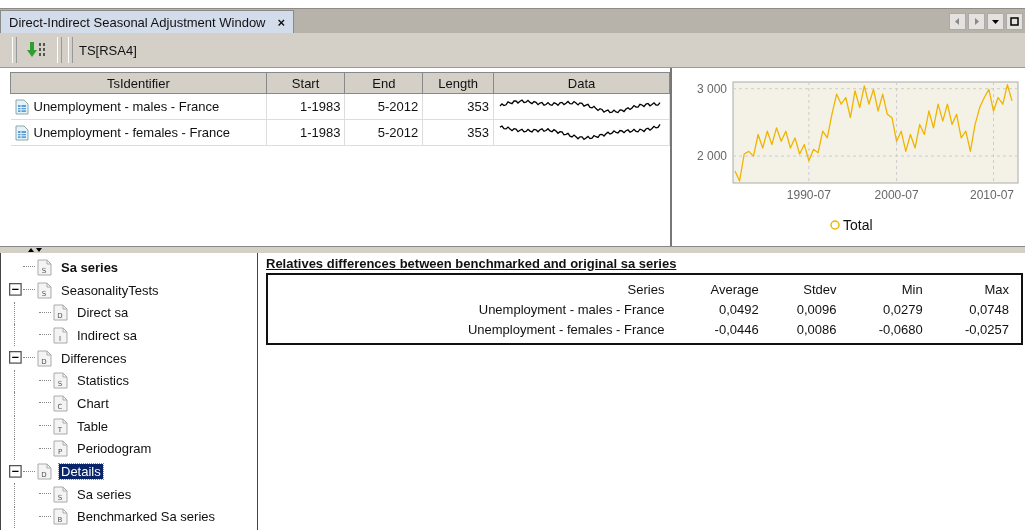 This screenshot has width=1025, height=530. What do you see at coordinates (131, 132) in the screenshot?
I see `table-cell: Unemployment - females - France` at bounding box center [131, 132].